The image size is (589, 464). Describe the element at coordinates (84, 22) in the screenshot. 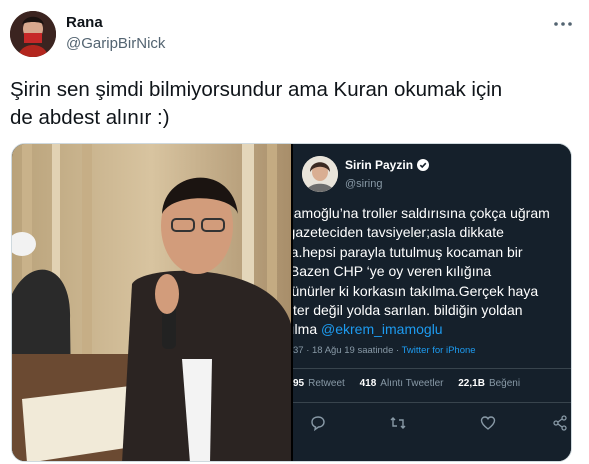

I see `author-name: Rana` at that location.